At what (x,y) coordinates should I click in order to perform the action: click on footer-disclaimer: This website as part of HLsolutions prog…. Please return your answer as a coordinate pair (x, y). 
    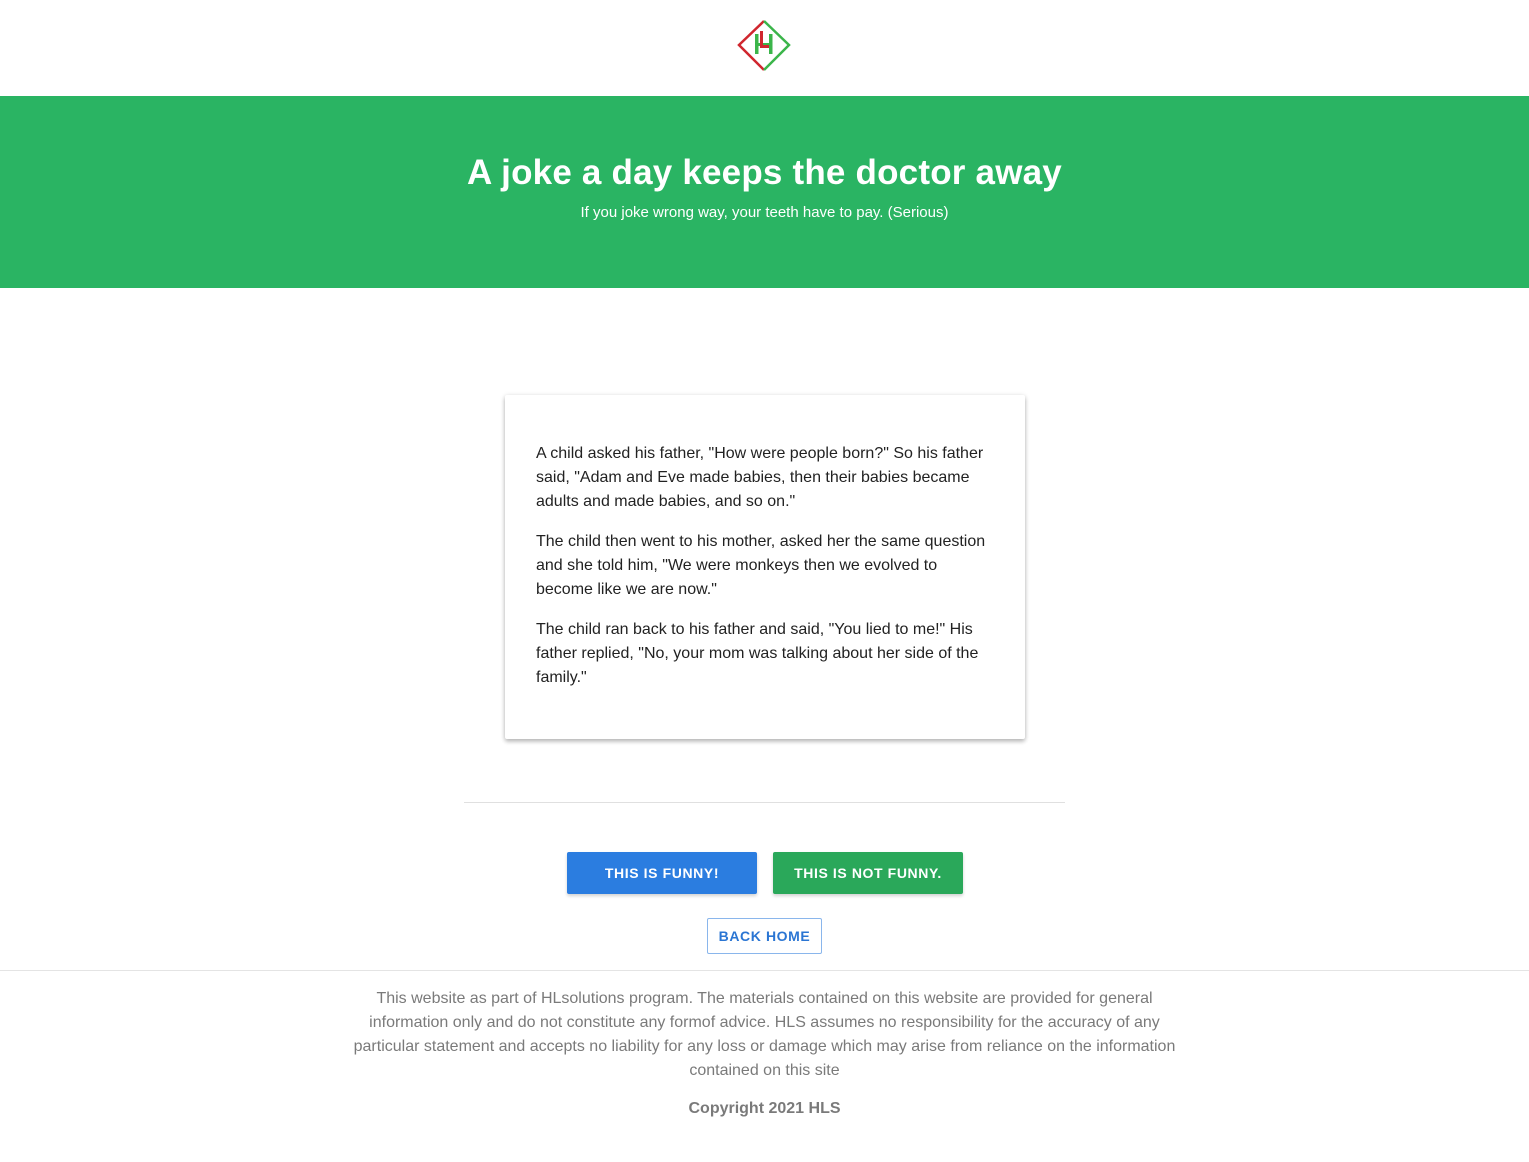
    Looking at the image, I should click on (764, 1034).